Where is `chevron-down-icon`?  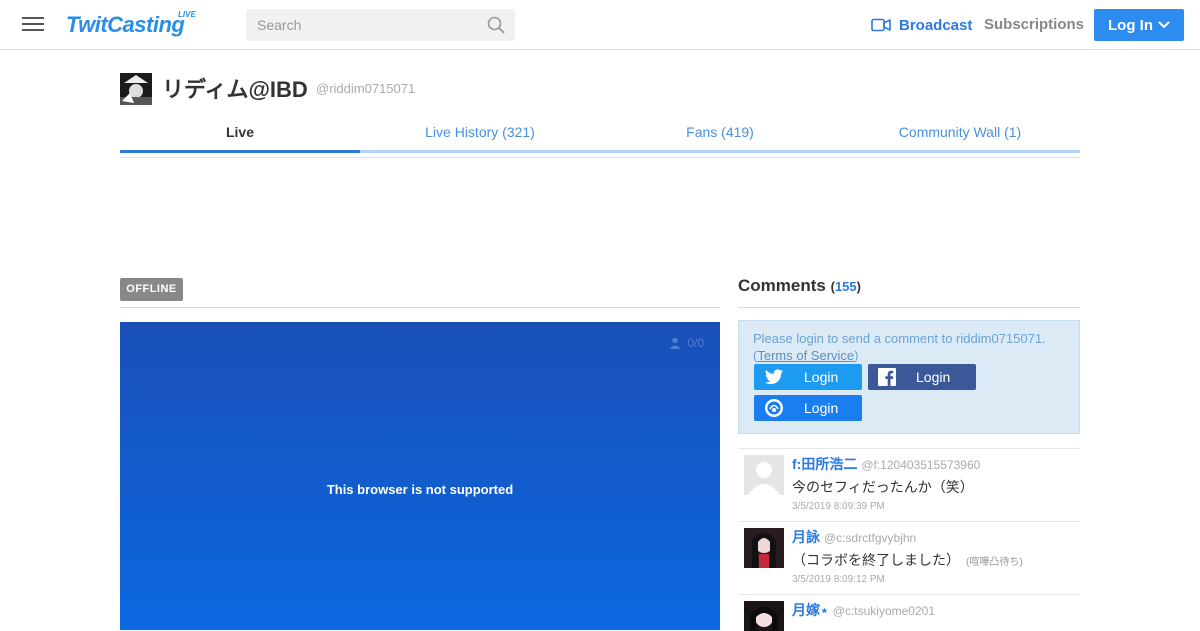
chevron-down-icon is located at coordinates (1164, 25).